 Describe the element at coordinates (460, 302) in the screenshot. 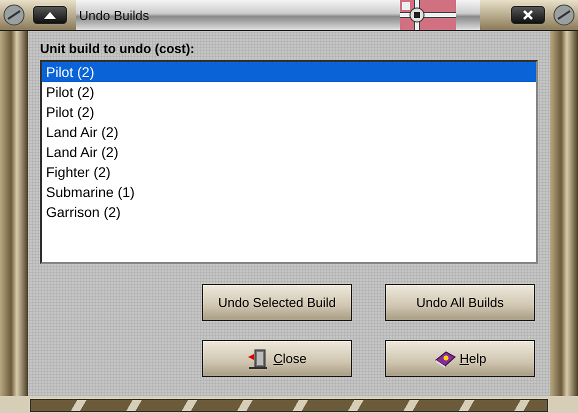

I see `dialog-button: Undo All Builds` at that location.